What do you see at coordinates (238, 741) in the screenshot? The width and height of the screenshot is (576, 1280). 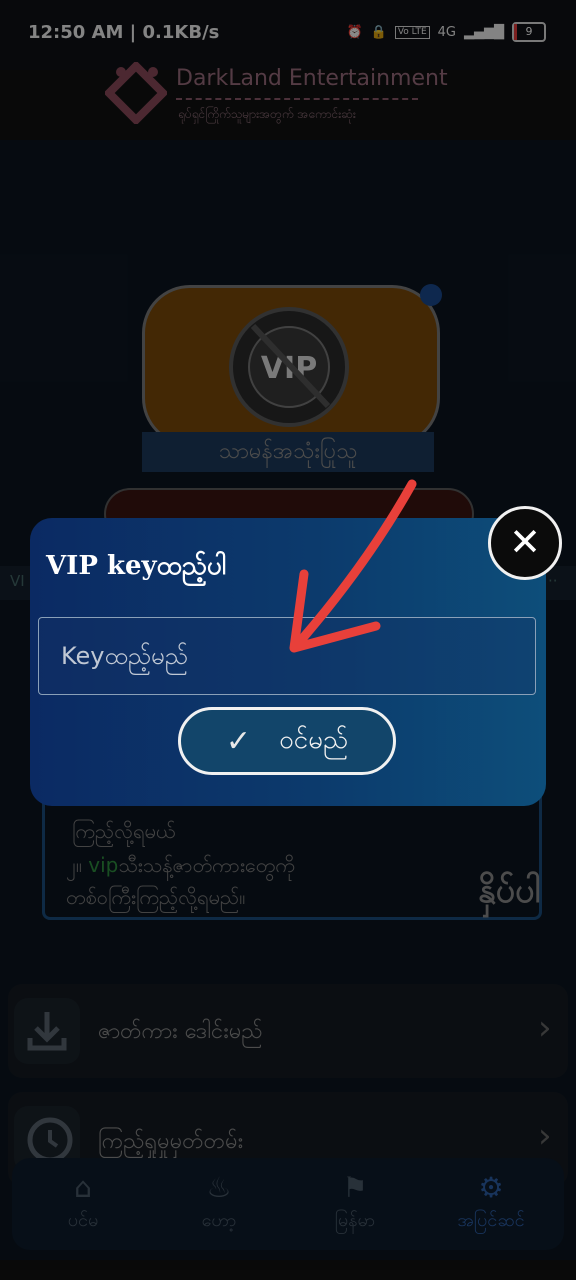 I see `check-icon: ✓` at bounding box center [238, 741].